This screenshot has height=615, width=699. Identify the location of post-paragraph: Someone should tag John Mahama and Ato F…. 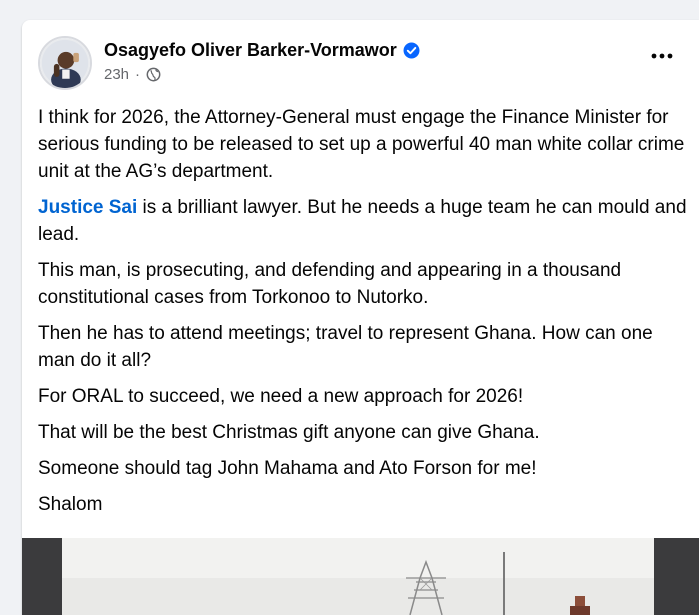
(287, 468).